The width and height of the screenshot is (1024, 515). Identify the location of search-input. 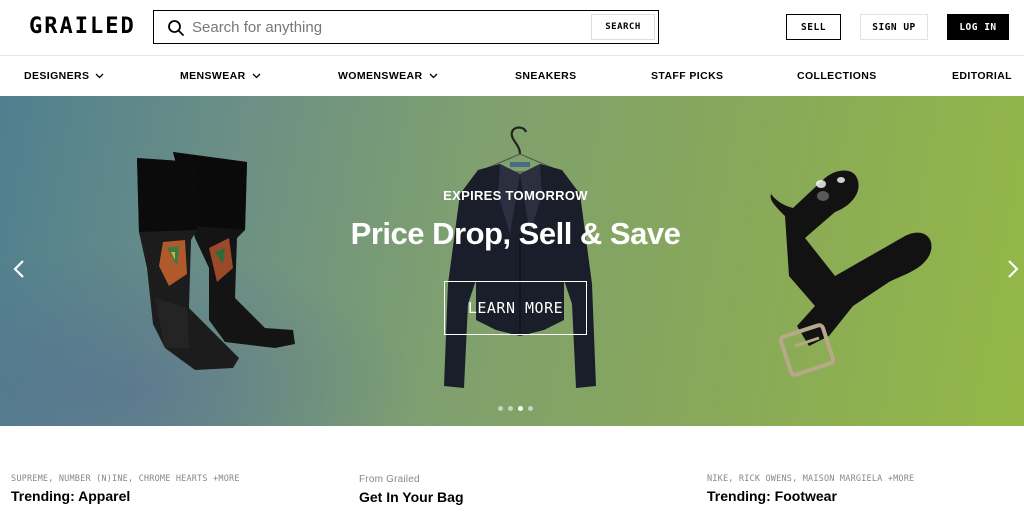
(412, 27).